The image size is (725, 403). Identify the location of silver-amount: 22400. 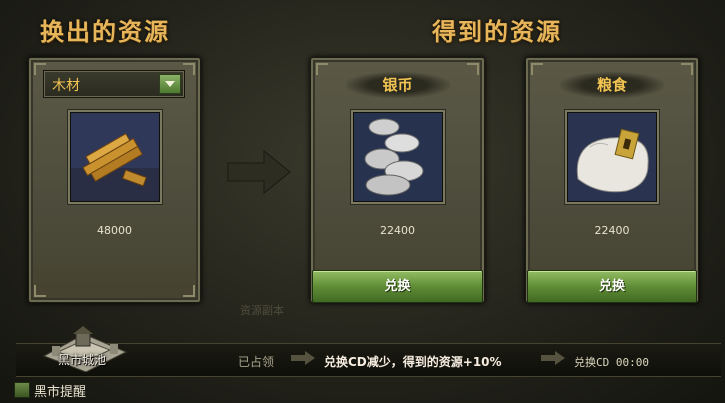
(397, 230).